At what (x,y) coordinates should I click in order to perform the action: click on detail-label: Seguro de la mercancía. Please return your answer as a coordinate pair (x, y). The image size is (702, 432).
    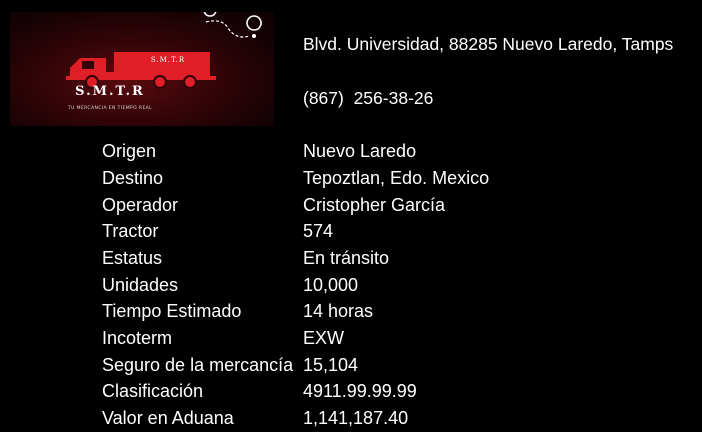
    Looking at the image, I should click on (198, 365).